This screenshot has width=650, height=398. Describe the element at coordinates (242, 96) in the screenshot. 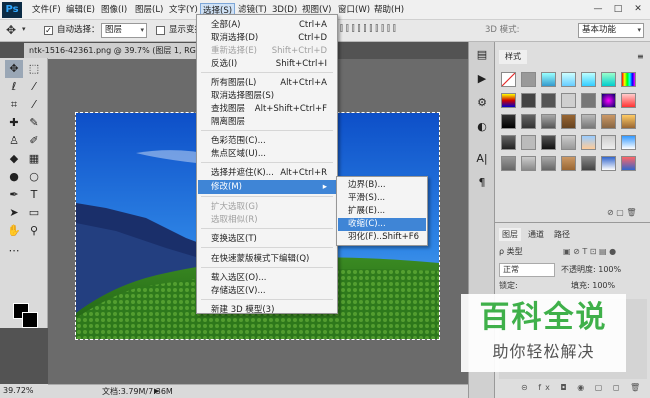

I see `select-menu-item: 取消选择图层(S)` at that location.